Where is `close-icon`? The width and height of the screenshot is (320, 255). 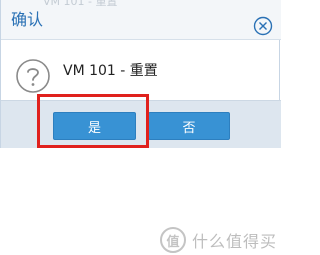
close-icon is located at coordinates (263, 26).